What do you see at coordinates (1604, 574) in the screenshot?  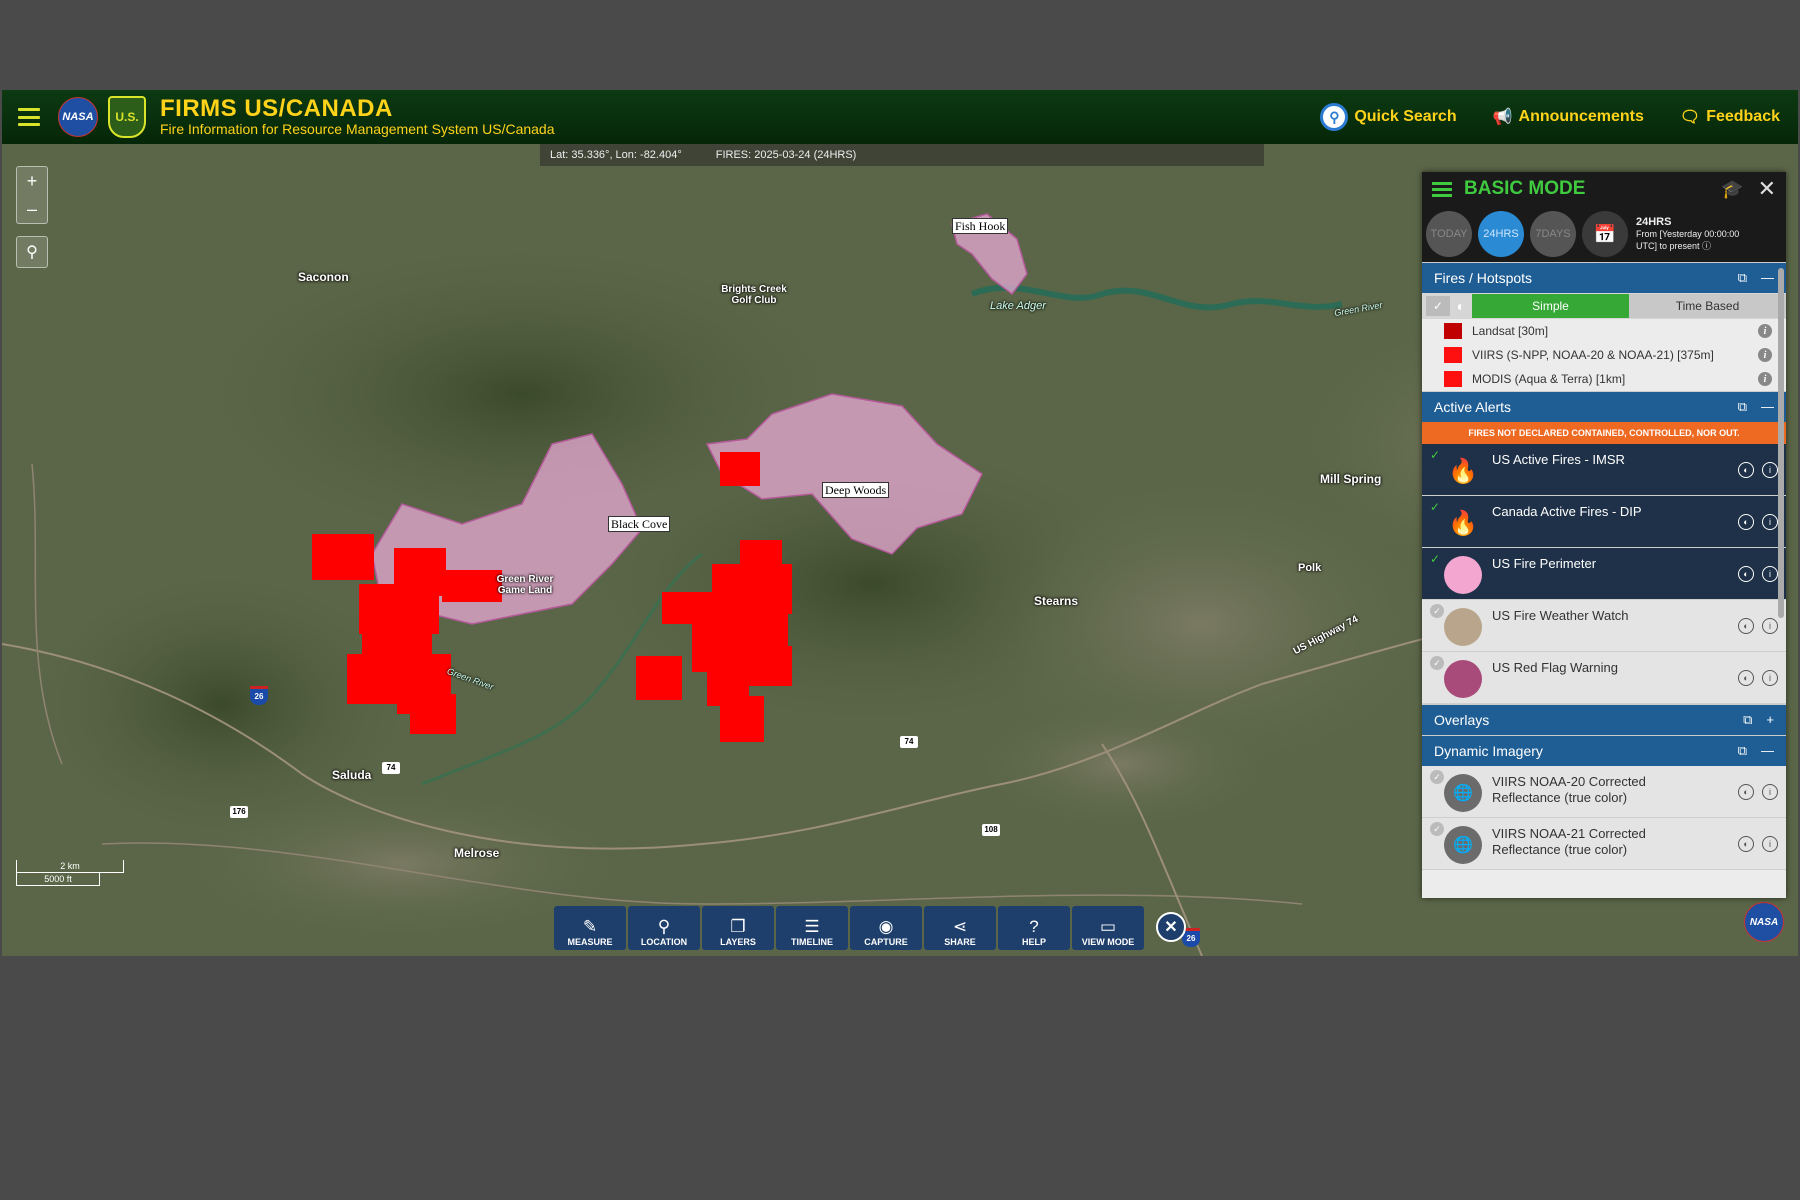 I see `layer-us-fire-perimeter: ✓ US Fire Perimeter ◐ i` at bounding box center [1604, 574].